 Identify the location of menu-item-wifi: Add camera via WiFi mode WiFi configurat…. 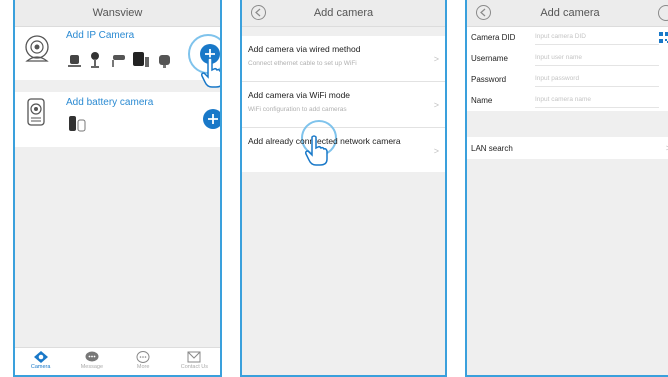
(343, 105).